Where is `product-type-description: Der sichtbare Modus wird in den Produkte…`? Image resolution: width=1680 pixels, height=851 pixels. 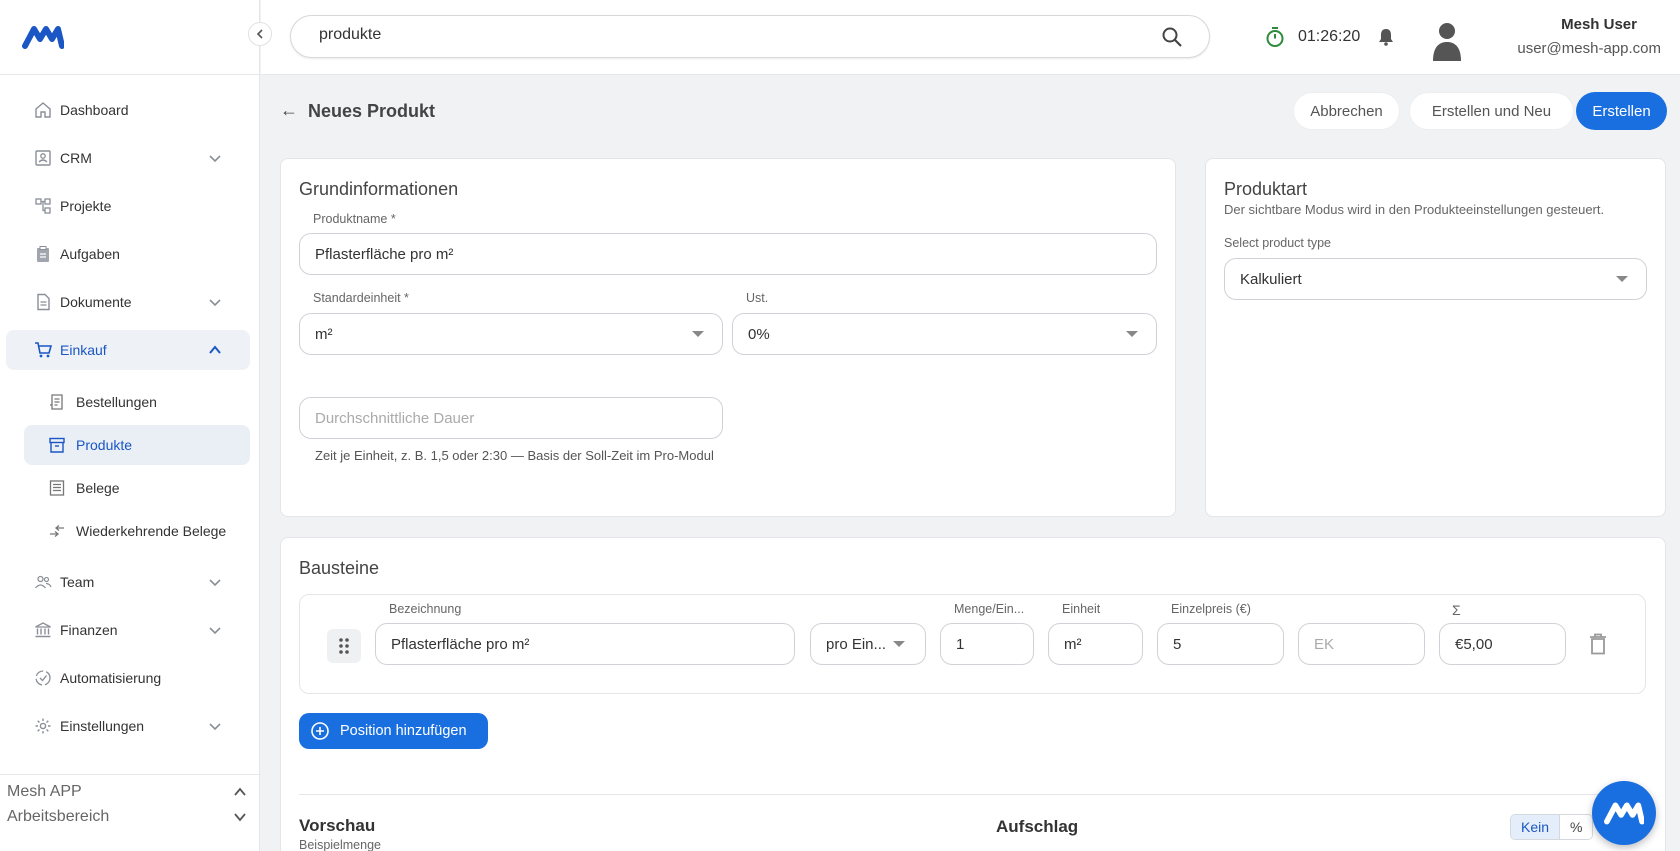 product-type-description: Der sichtbare Modus wird in den Produkte… is located at coordinates (1414, 209).